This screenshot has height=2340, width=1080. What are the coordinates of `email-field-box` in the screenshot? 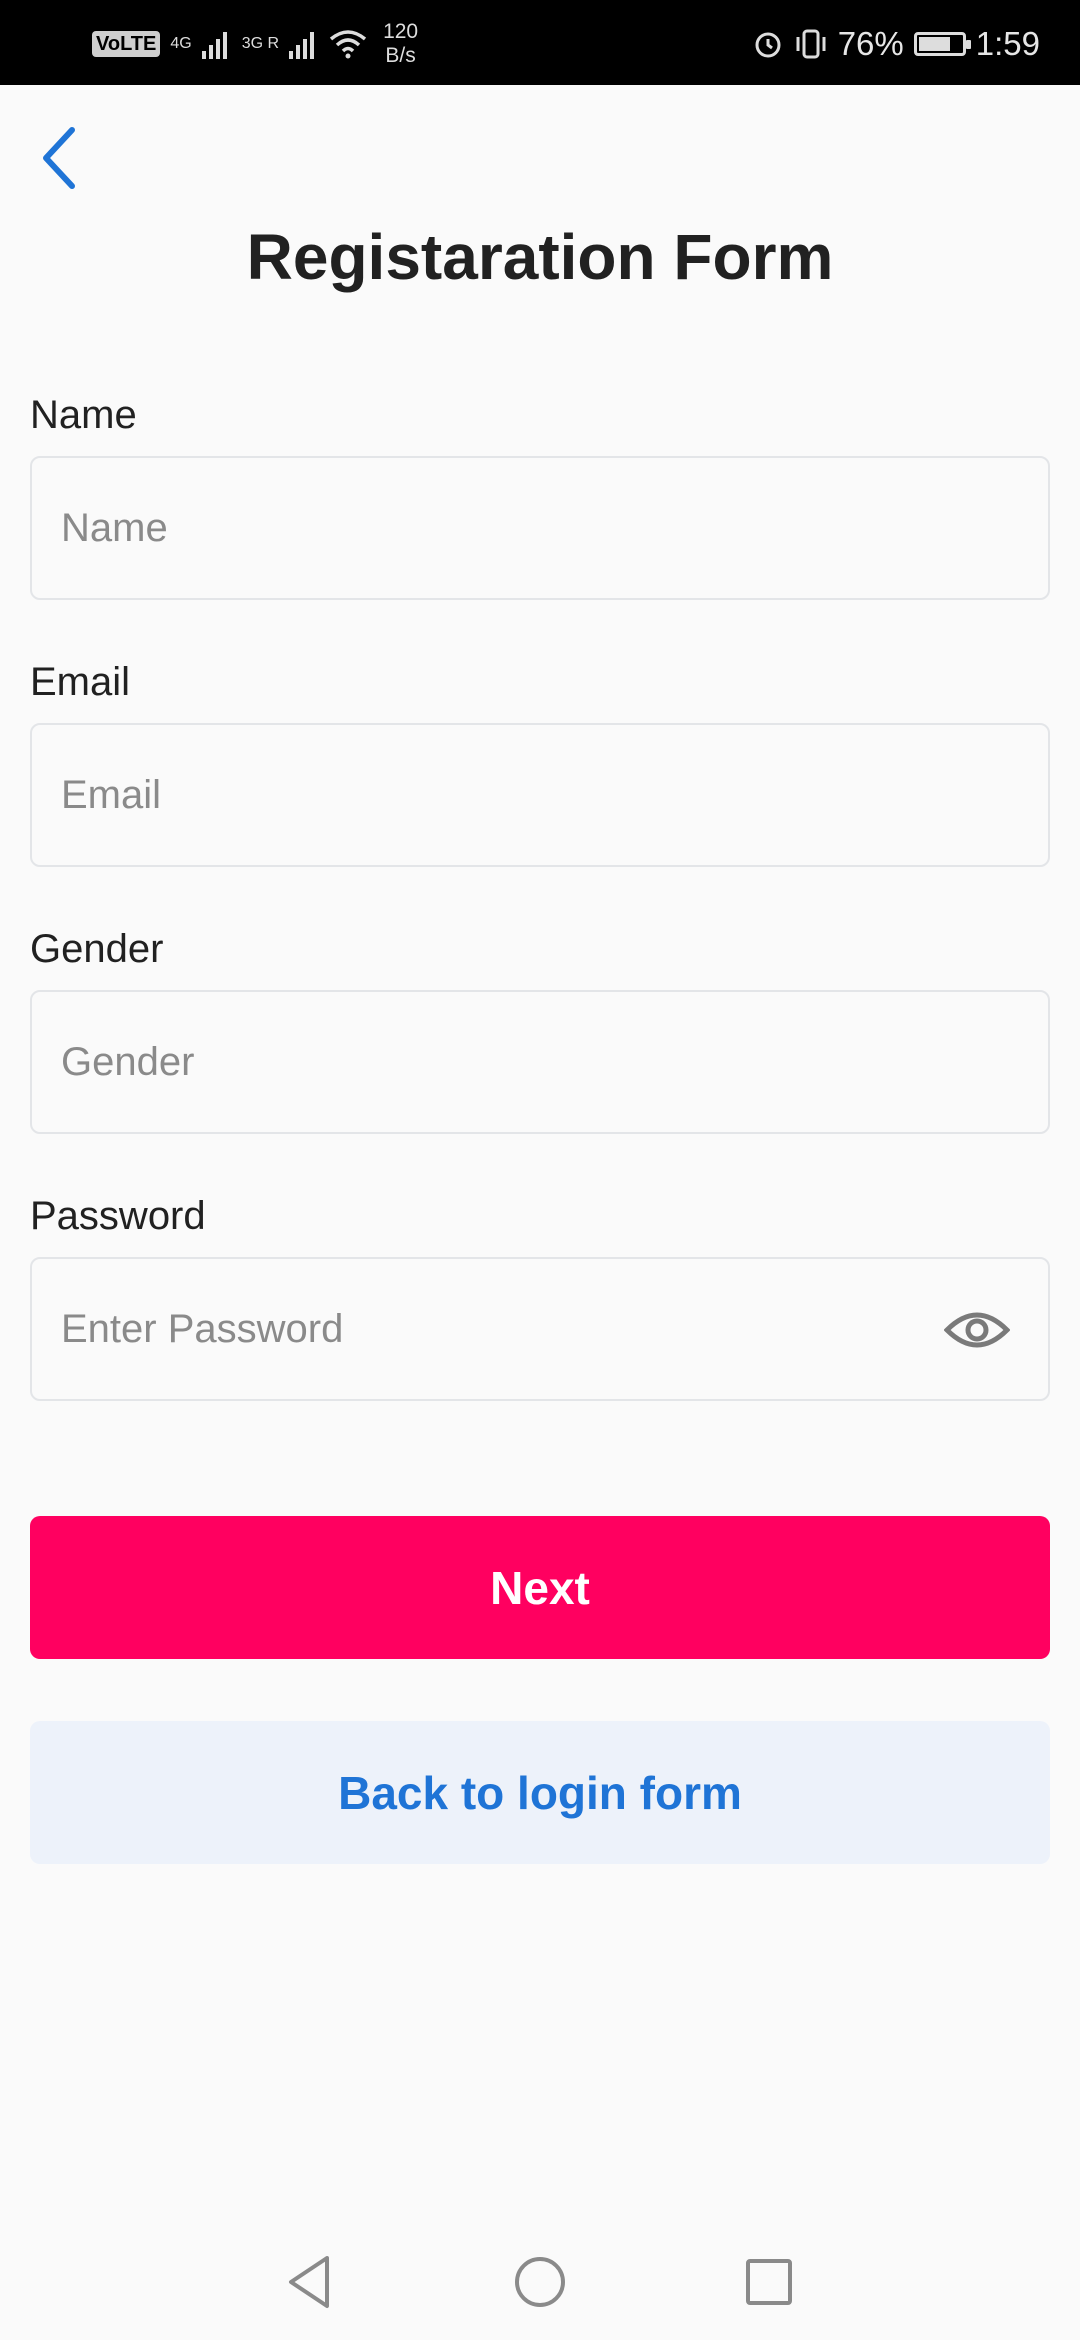 It's located at (540, 795).